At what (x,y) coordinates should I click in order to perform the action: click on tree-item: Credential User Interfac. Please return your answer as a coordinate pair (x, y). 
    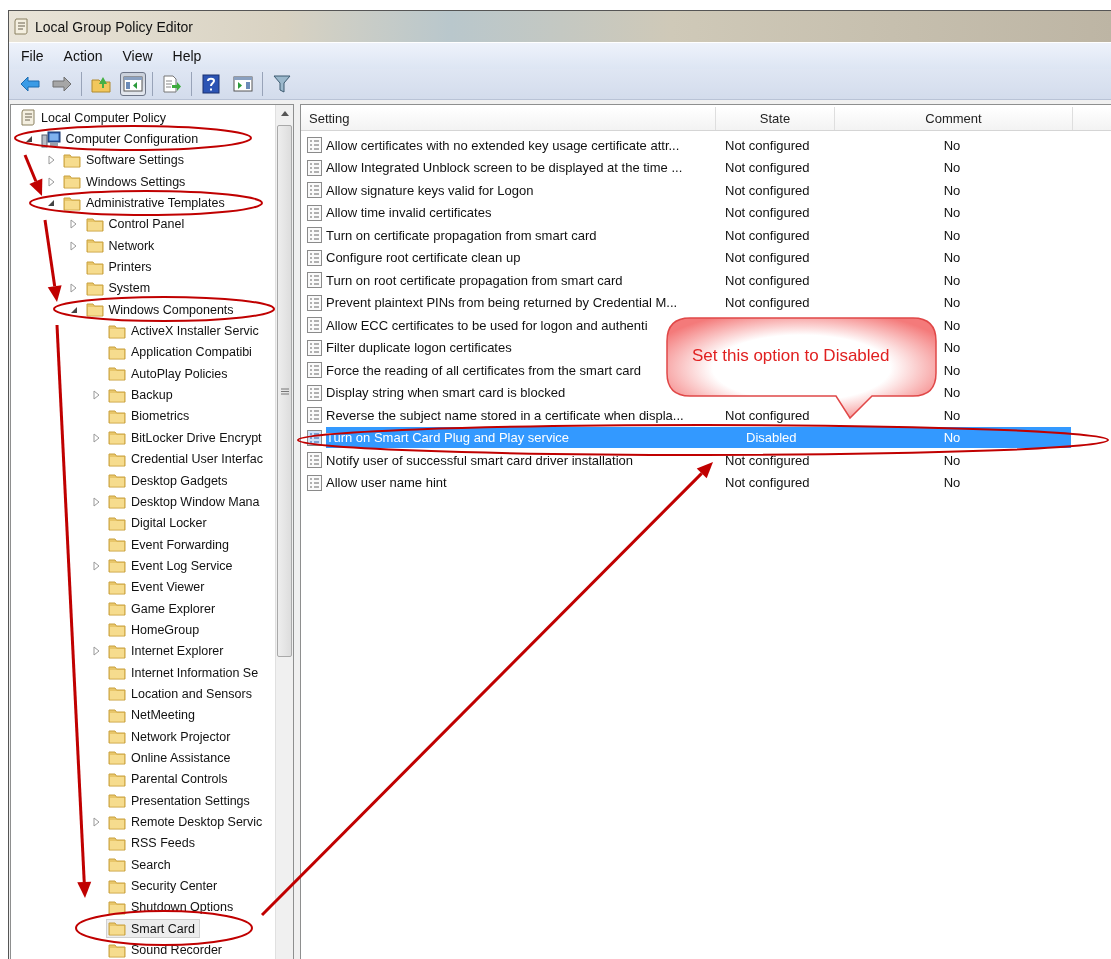
    Looking at the image, I should click on (187, 459).